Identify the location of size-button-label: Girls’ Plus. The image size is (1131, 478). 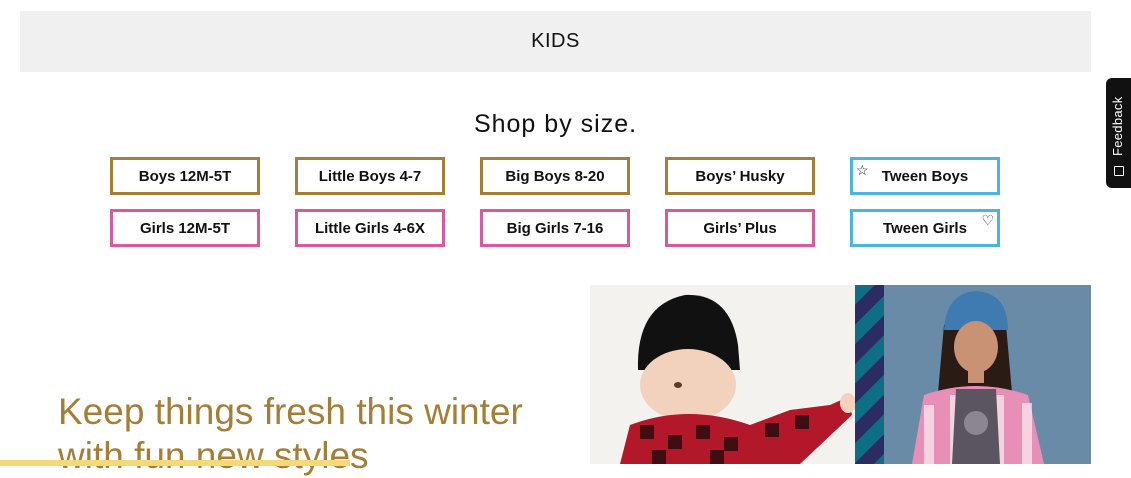
(740, 228).